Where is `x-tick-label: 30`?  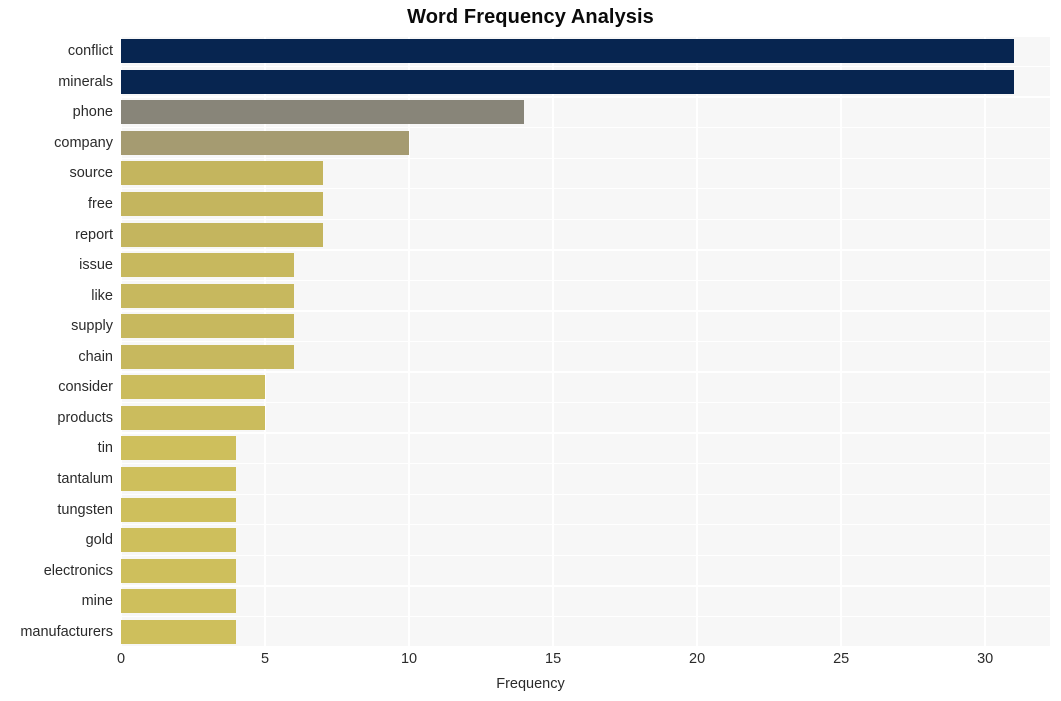
x-tick-label: 30 is located at coordinates (985, 659).